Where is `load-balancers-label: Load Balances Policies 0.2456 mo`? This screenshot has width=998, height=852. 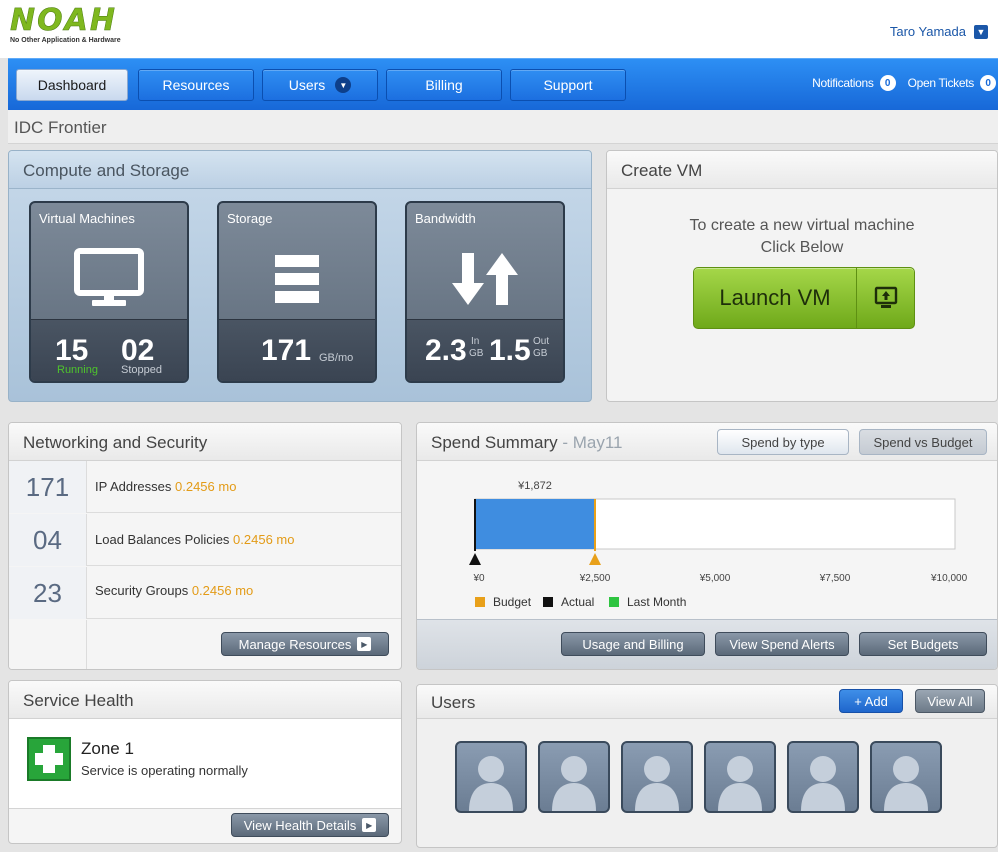 load-balancers-label: Load Balances Policies 0.2456 mo is located at coordinates (194, 539).